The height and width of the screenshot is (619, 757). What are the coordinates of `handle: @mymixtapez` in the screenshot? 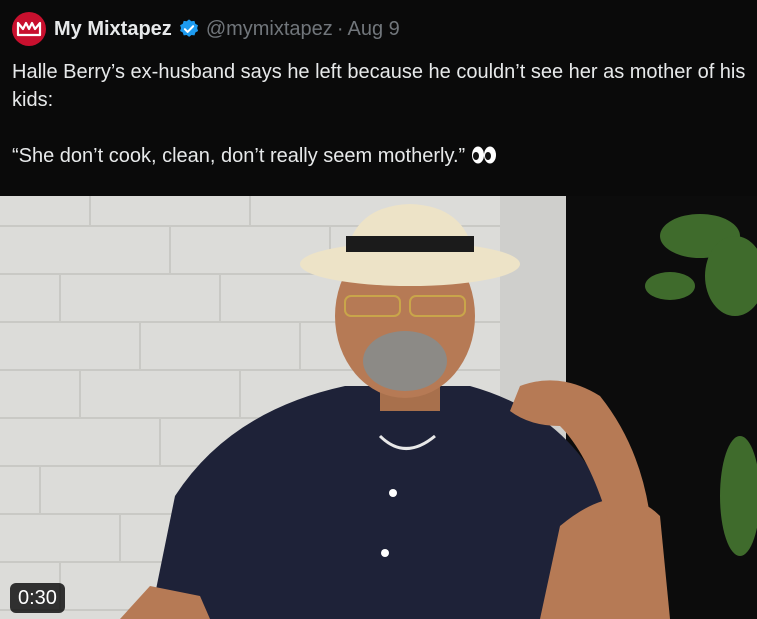 It's located at (269, 29).